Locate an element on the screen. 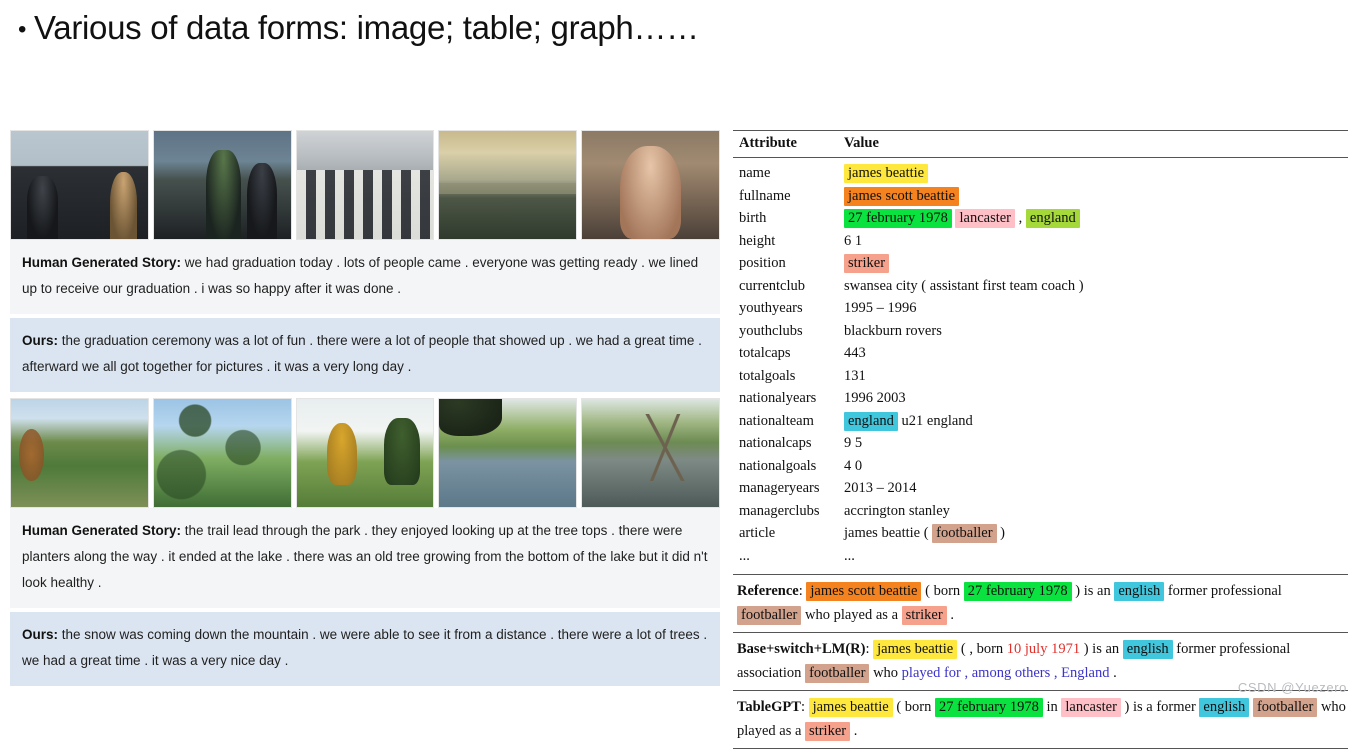 This screenshot has width=1355, height=749. value-cell: james beattie ( footballer ) is located at coordinates (1096, 533).